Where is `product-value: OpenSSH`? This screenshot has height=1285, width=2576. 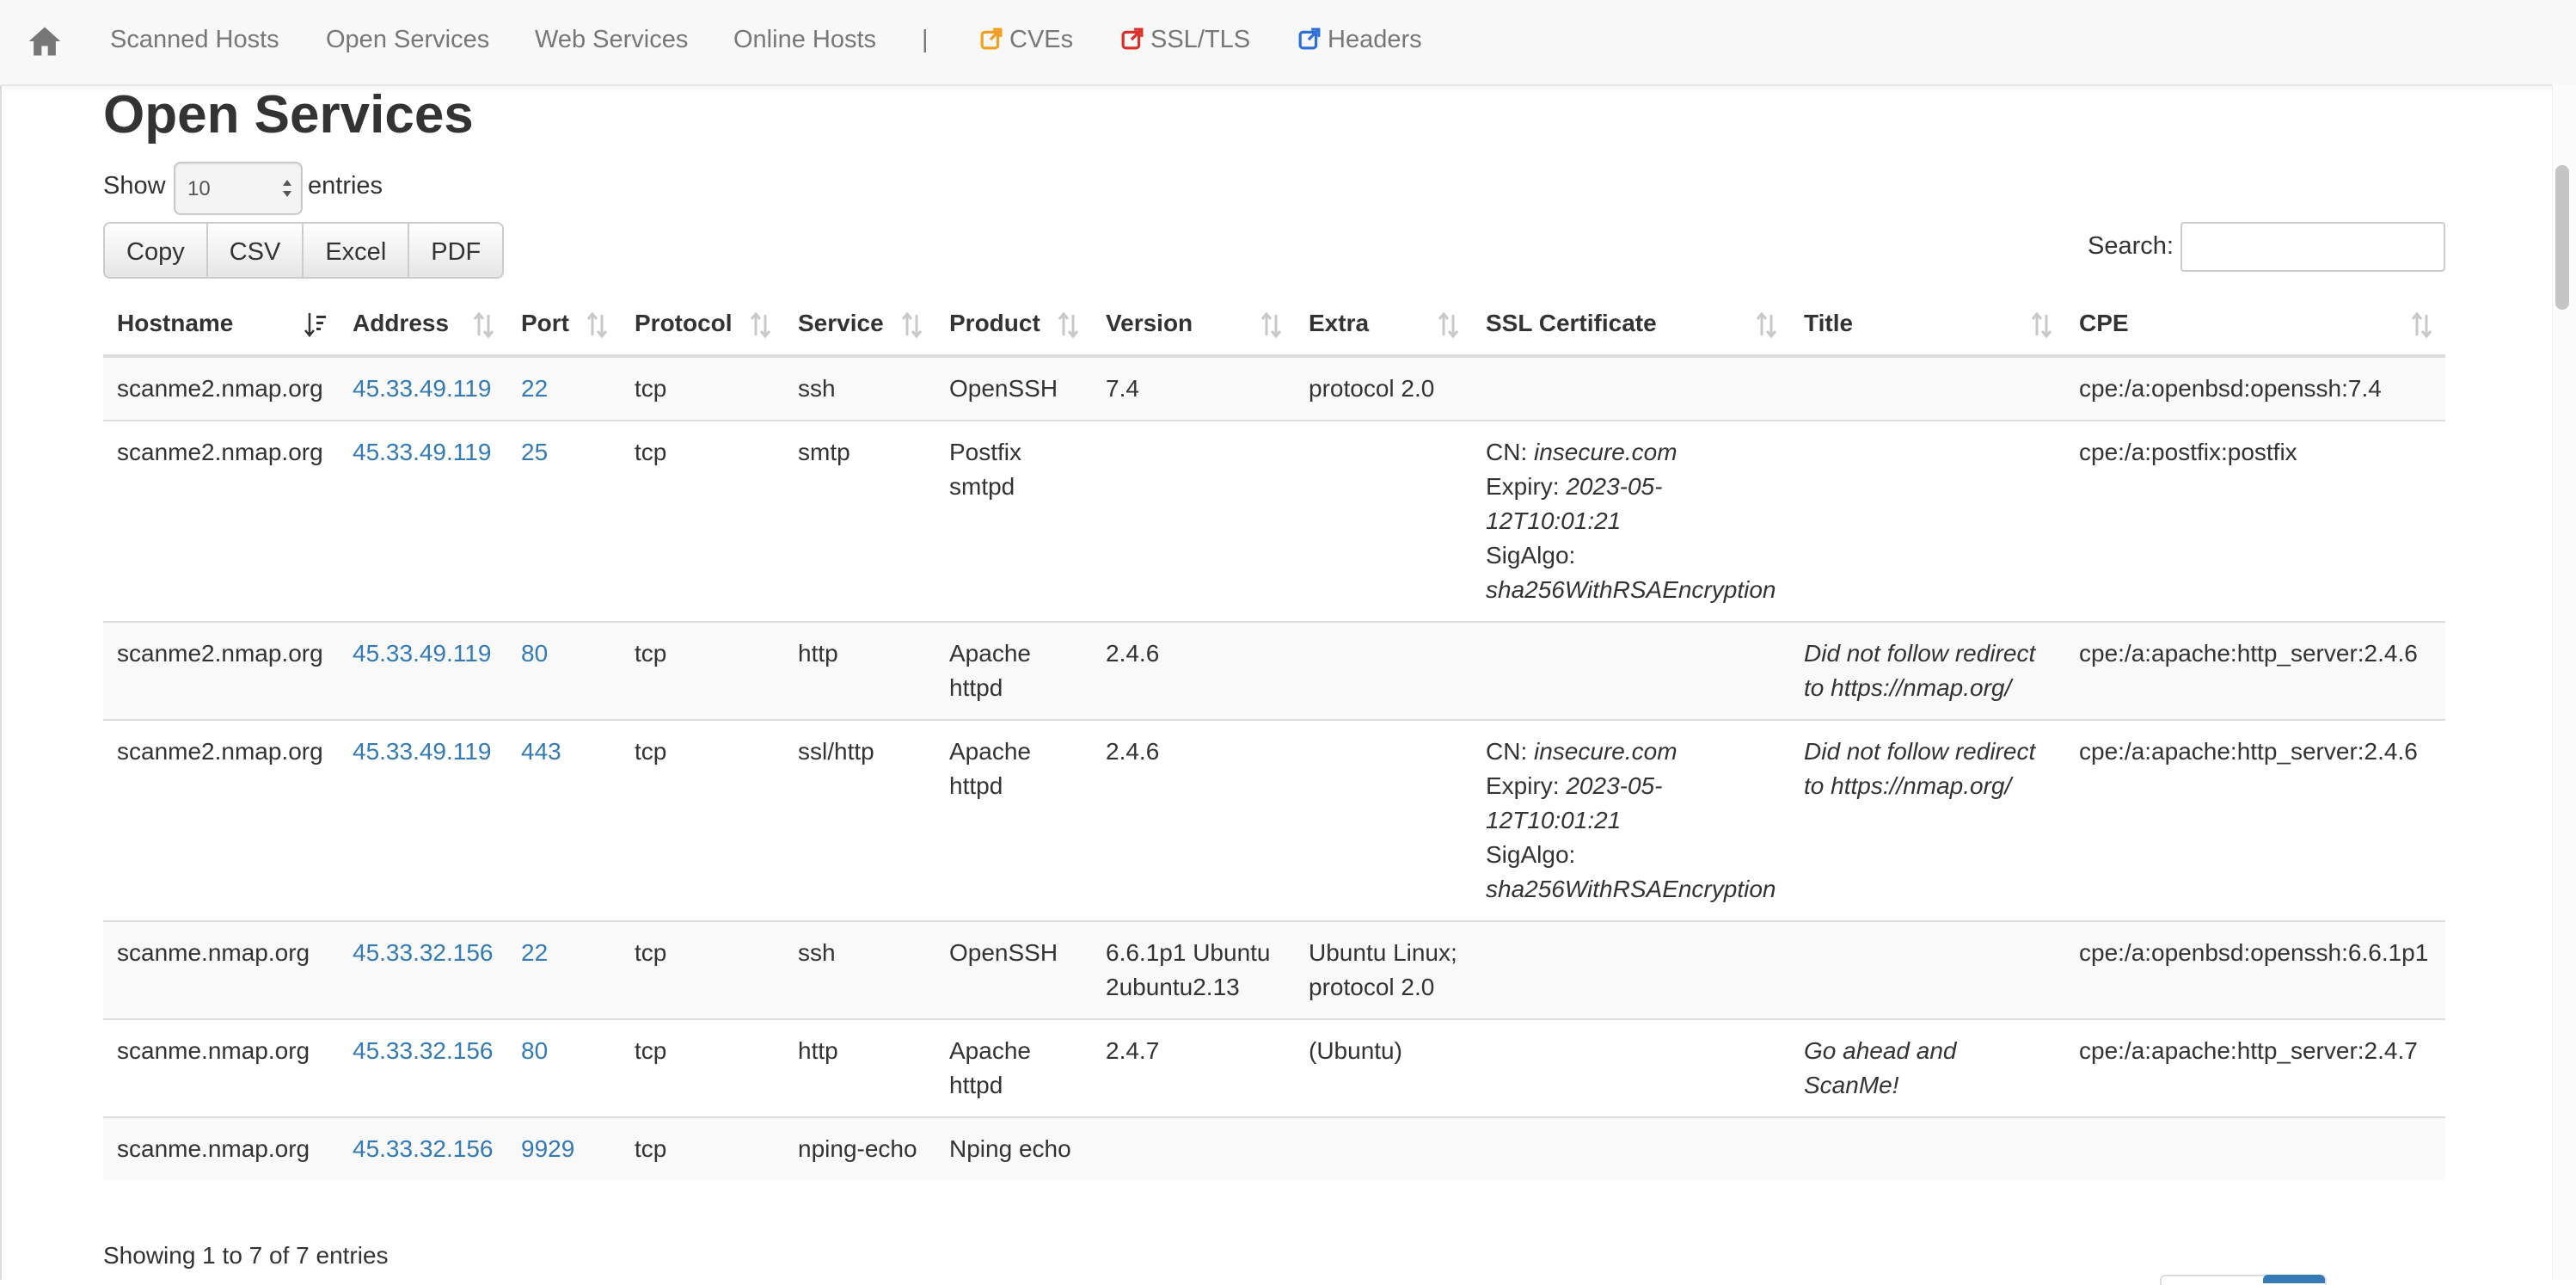 product-value: OpenSSH is located at coordinates (1004, 953).